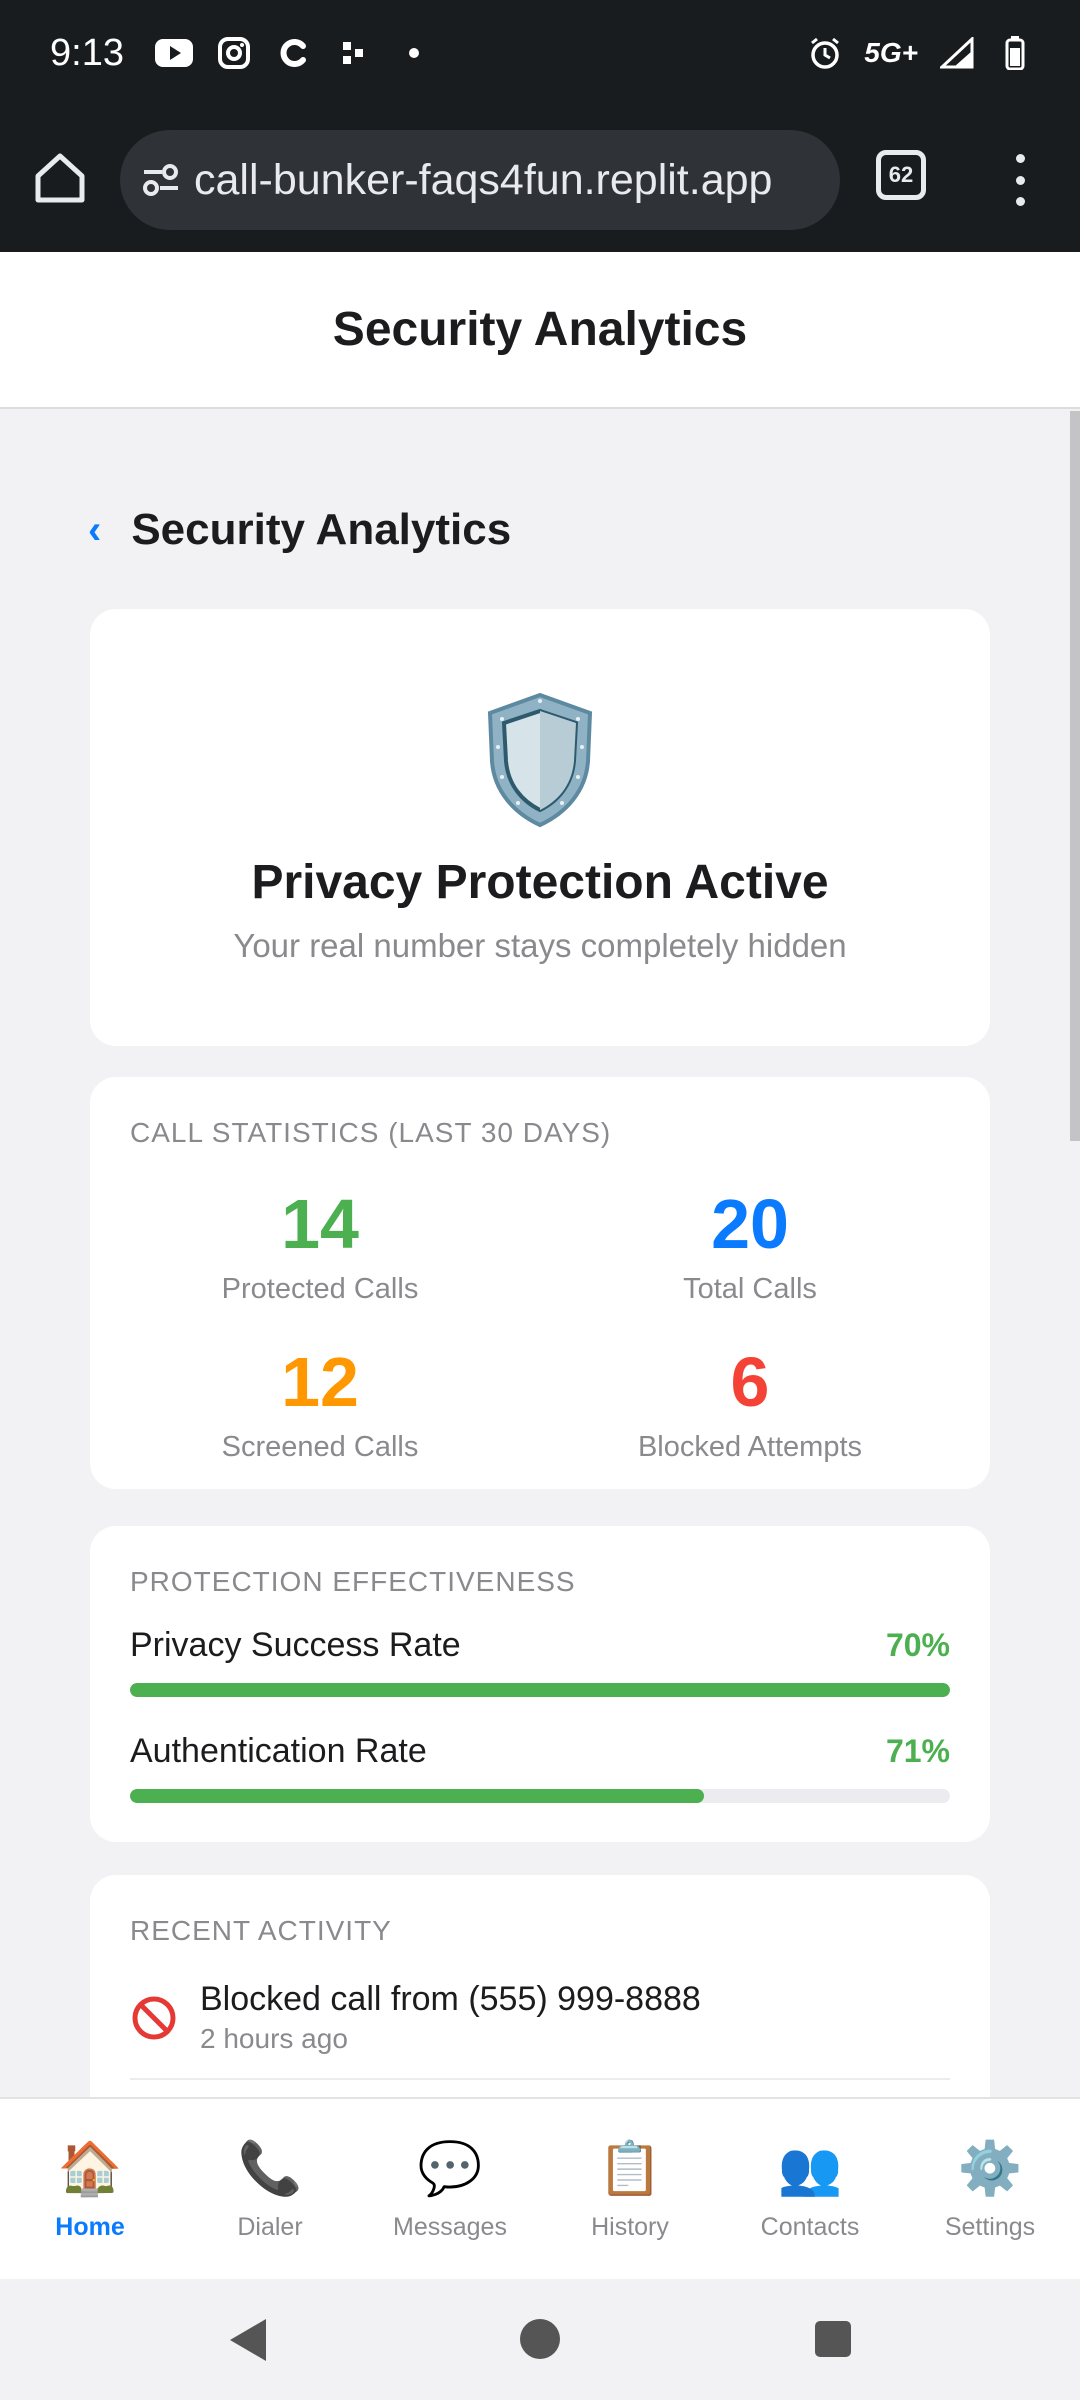 The height and width of the screenshot is (2400, 1080). What do you see at coordinates (750, 1289) in the screenshot?
I see `stat-label: Total Calls` at bounding box center [750, 1289].